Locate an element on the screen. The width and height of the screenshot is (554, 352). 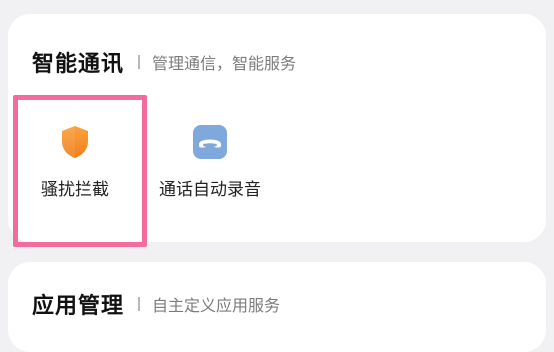
feature-label: 通话自动录音 is located at coordinates (210, 190).